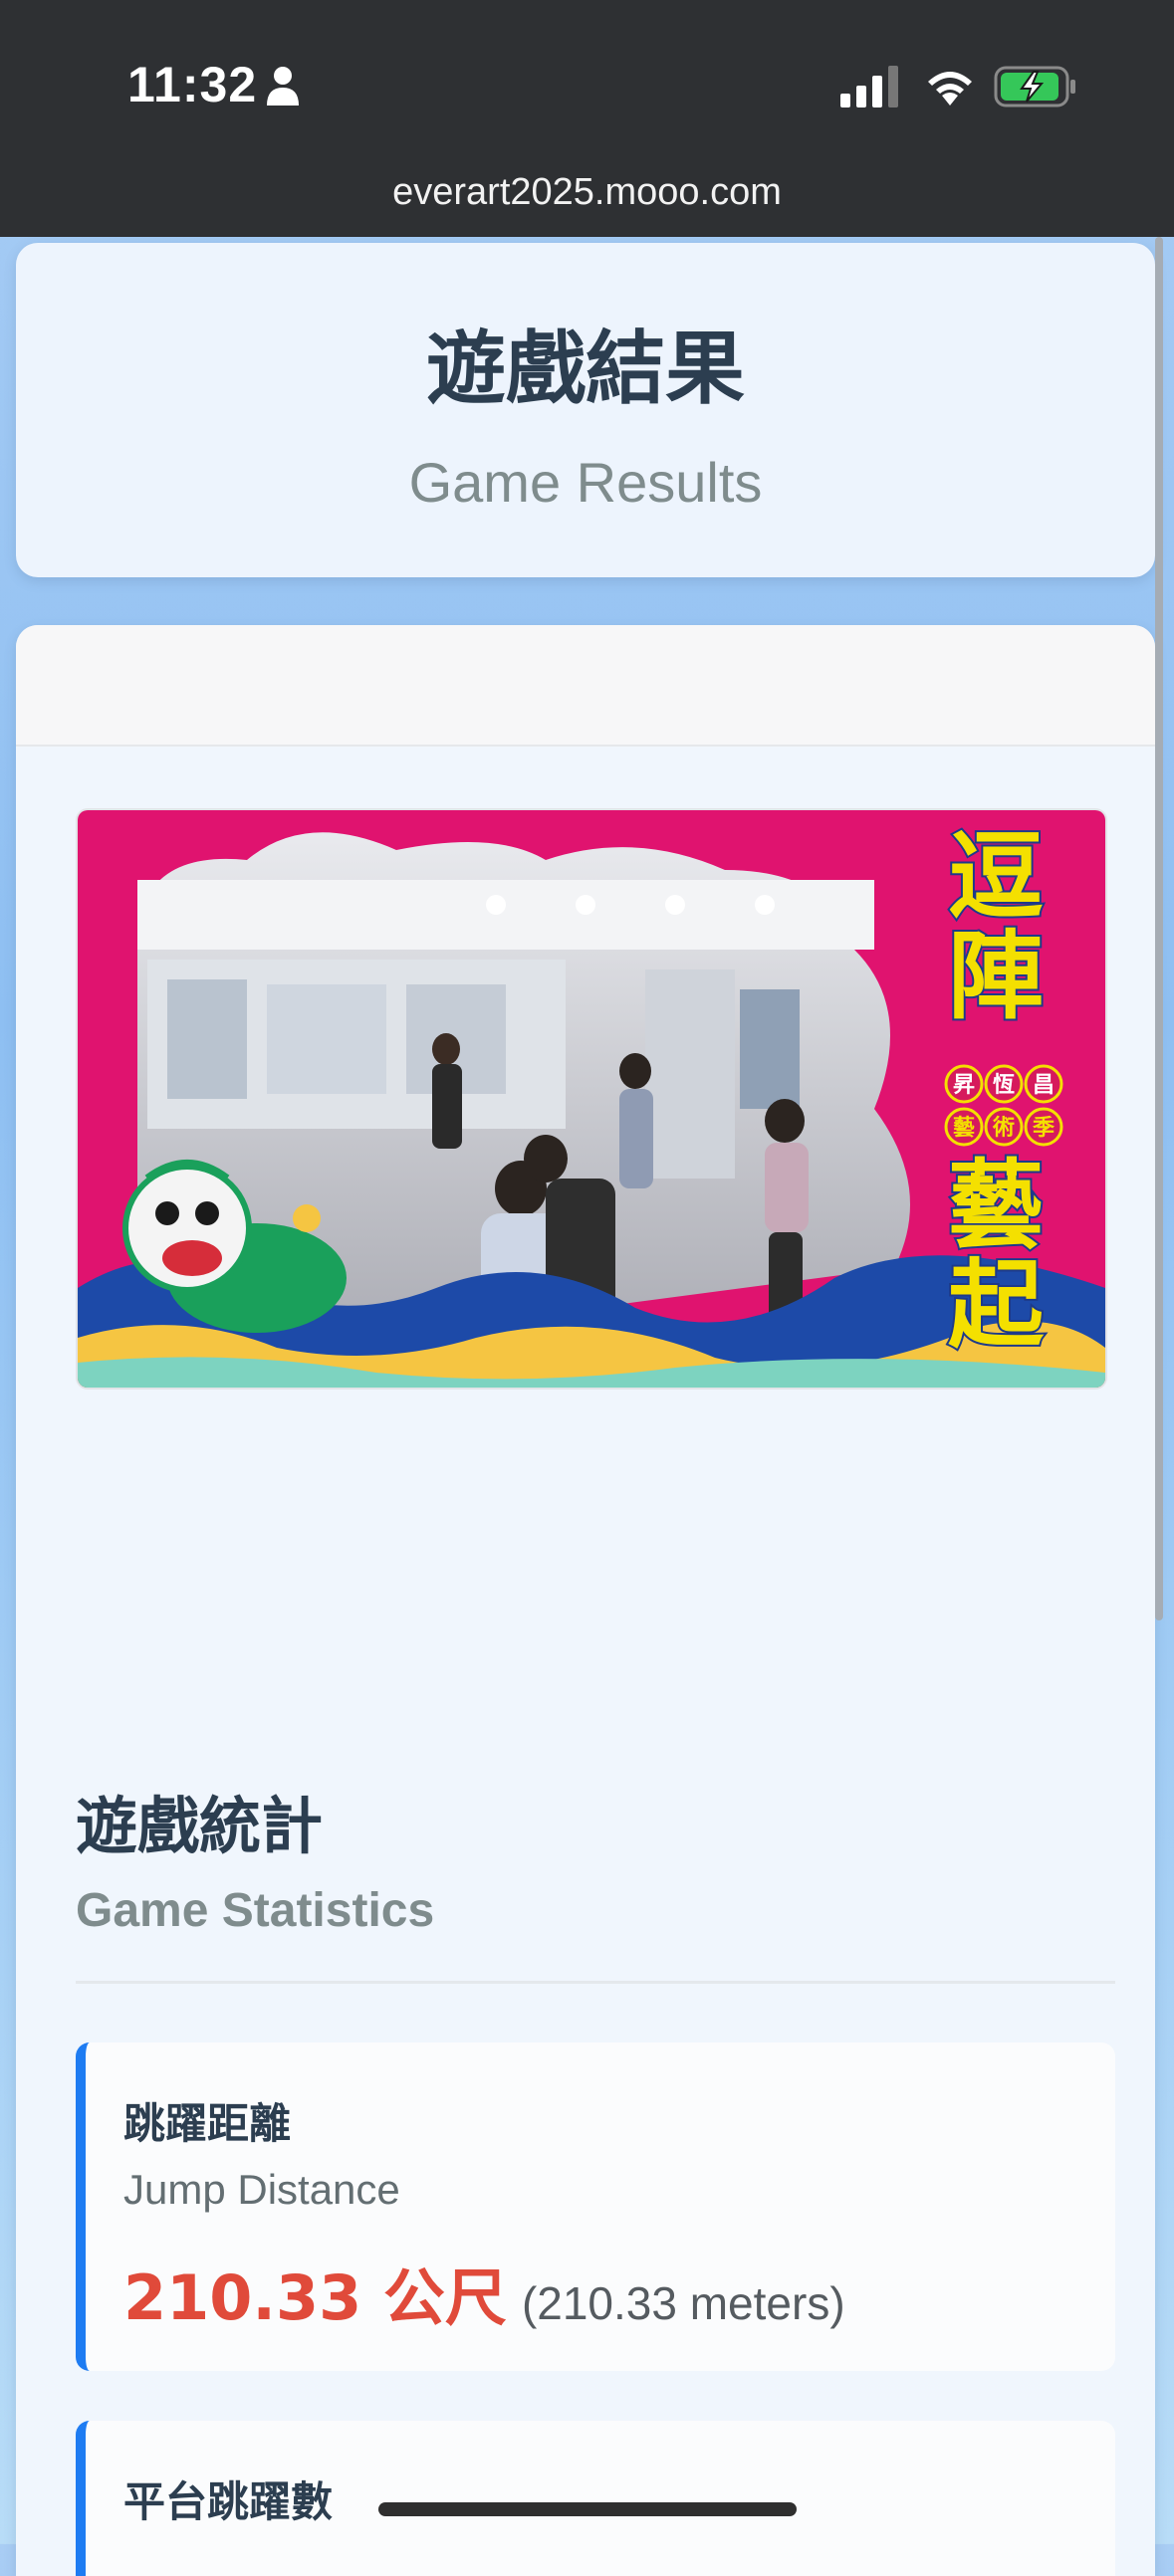 The image size is (1174, 2576). I want to click on banner-char-2: 陣, so click(996, 976).